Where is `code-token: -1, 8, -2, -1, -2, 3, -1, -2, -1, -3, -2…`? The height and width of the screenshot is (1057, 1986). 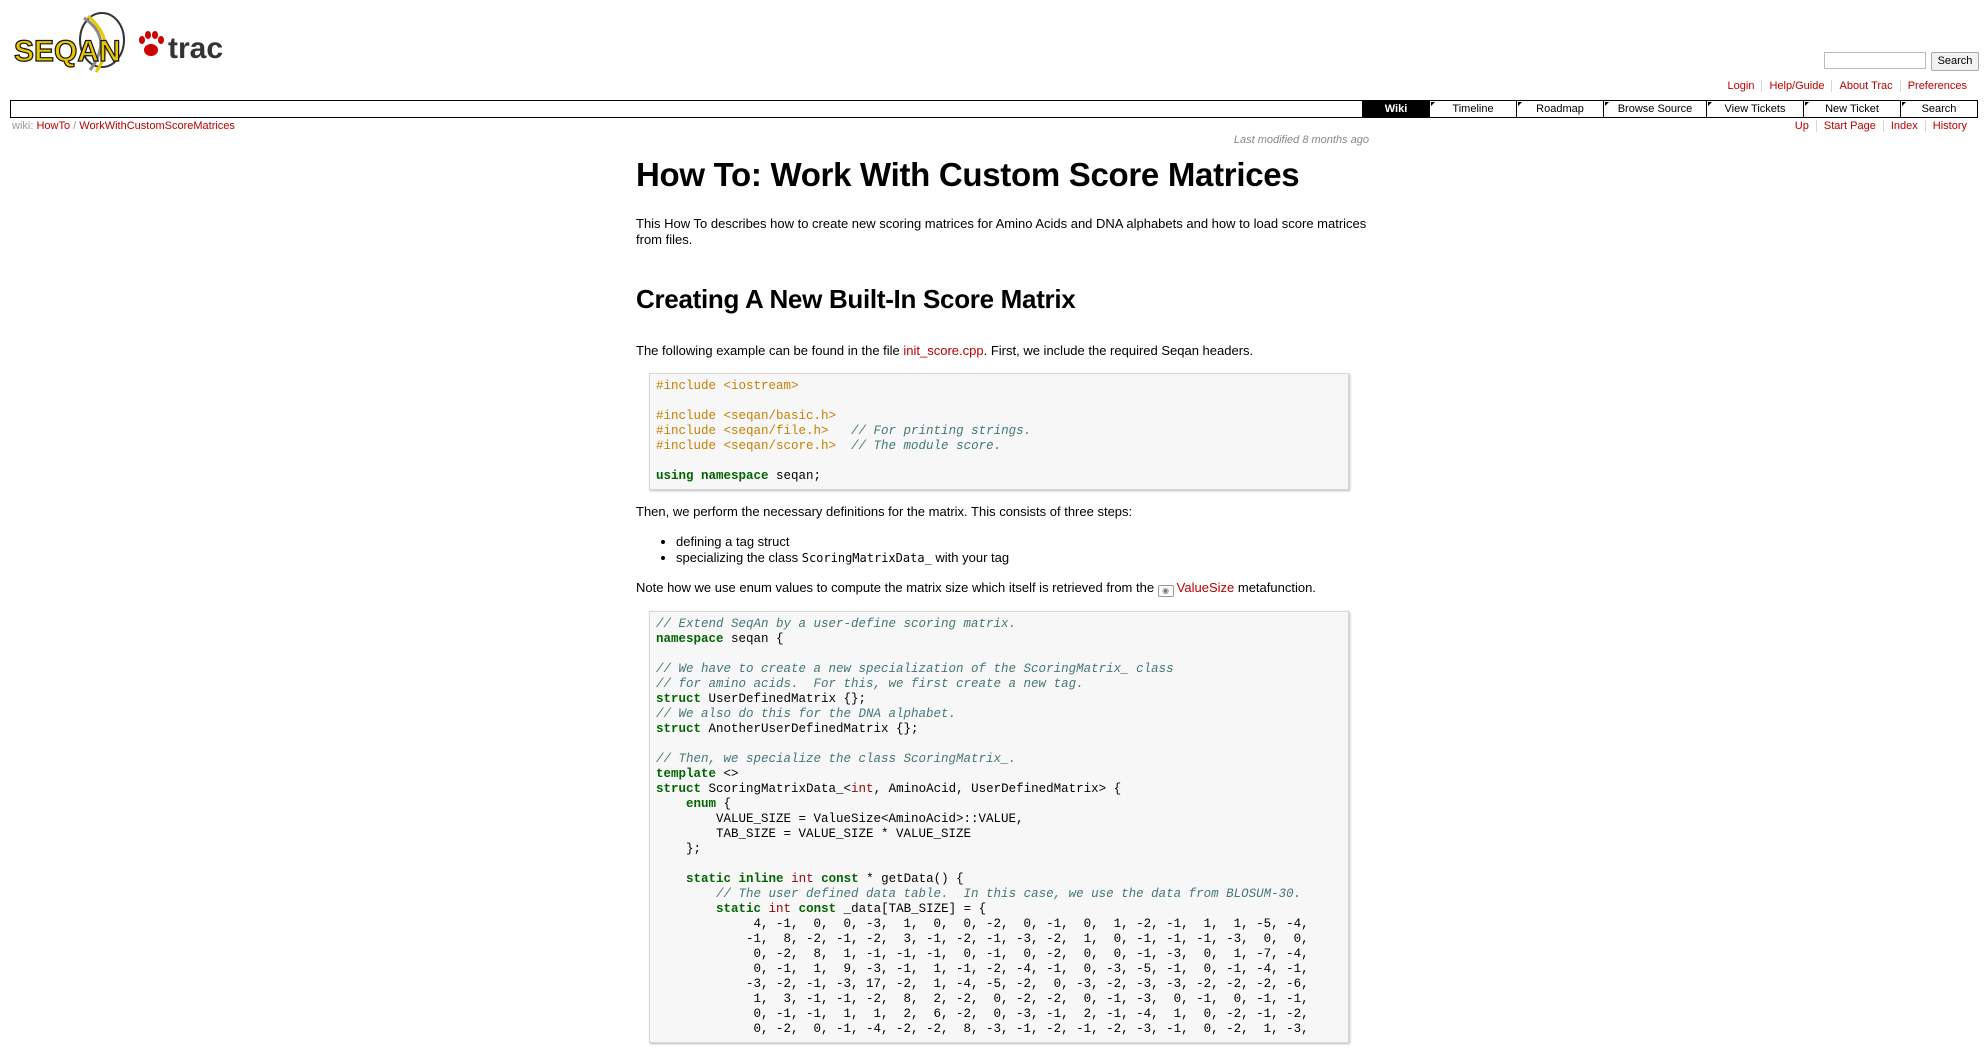
code-token: -1, 8, -2, -1, -2, 3, -1, -2, -1, -3, -2… is located at coordinates (982, 939).